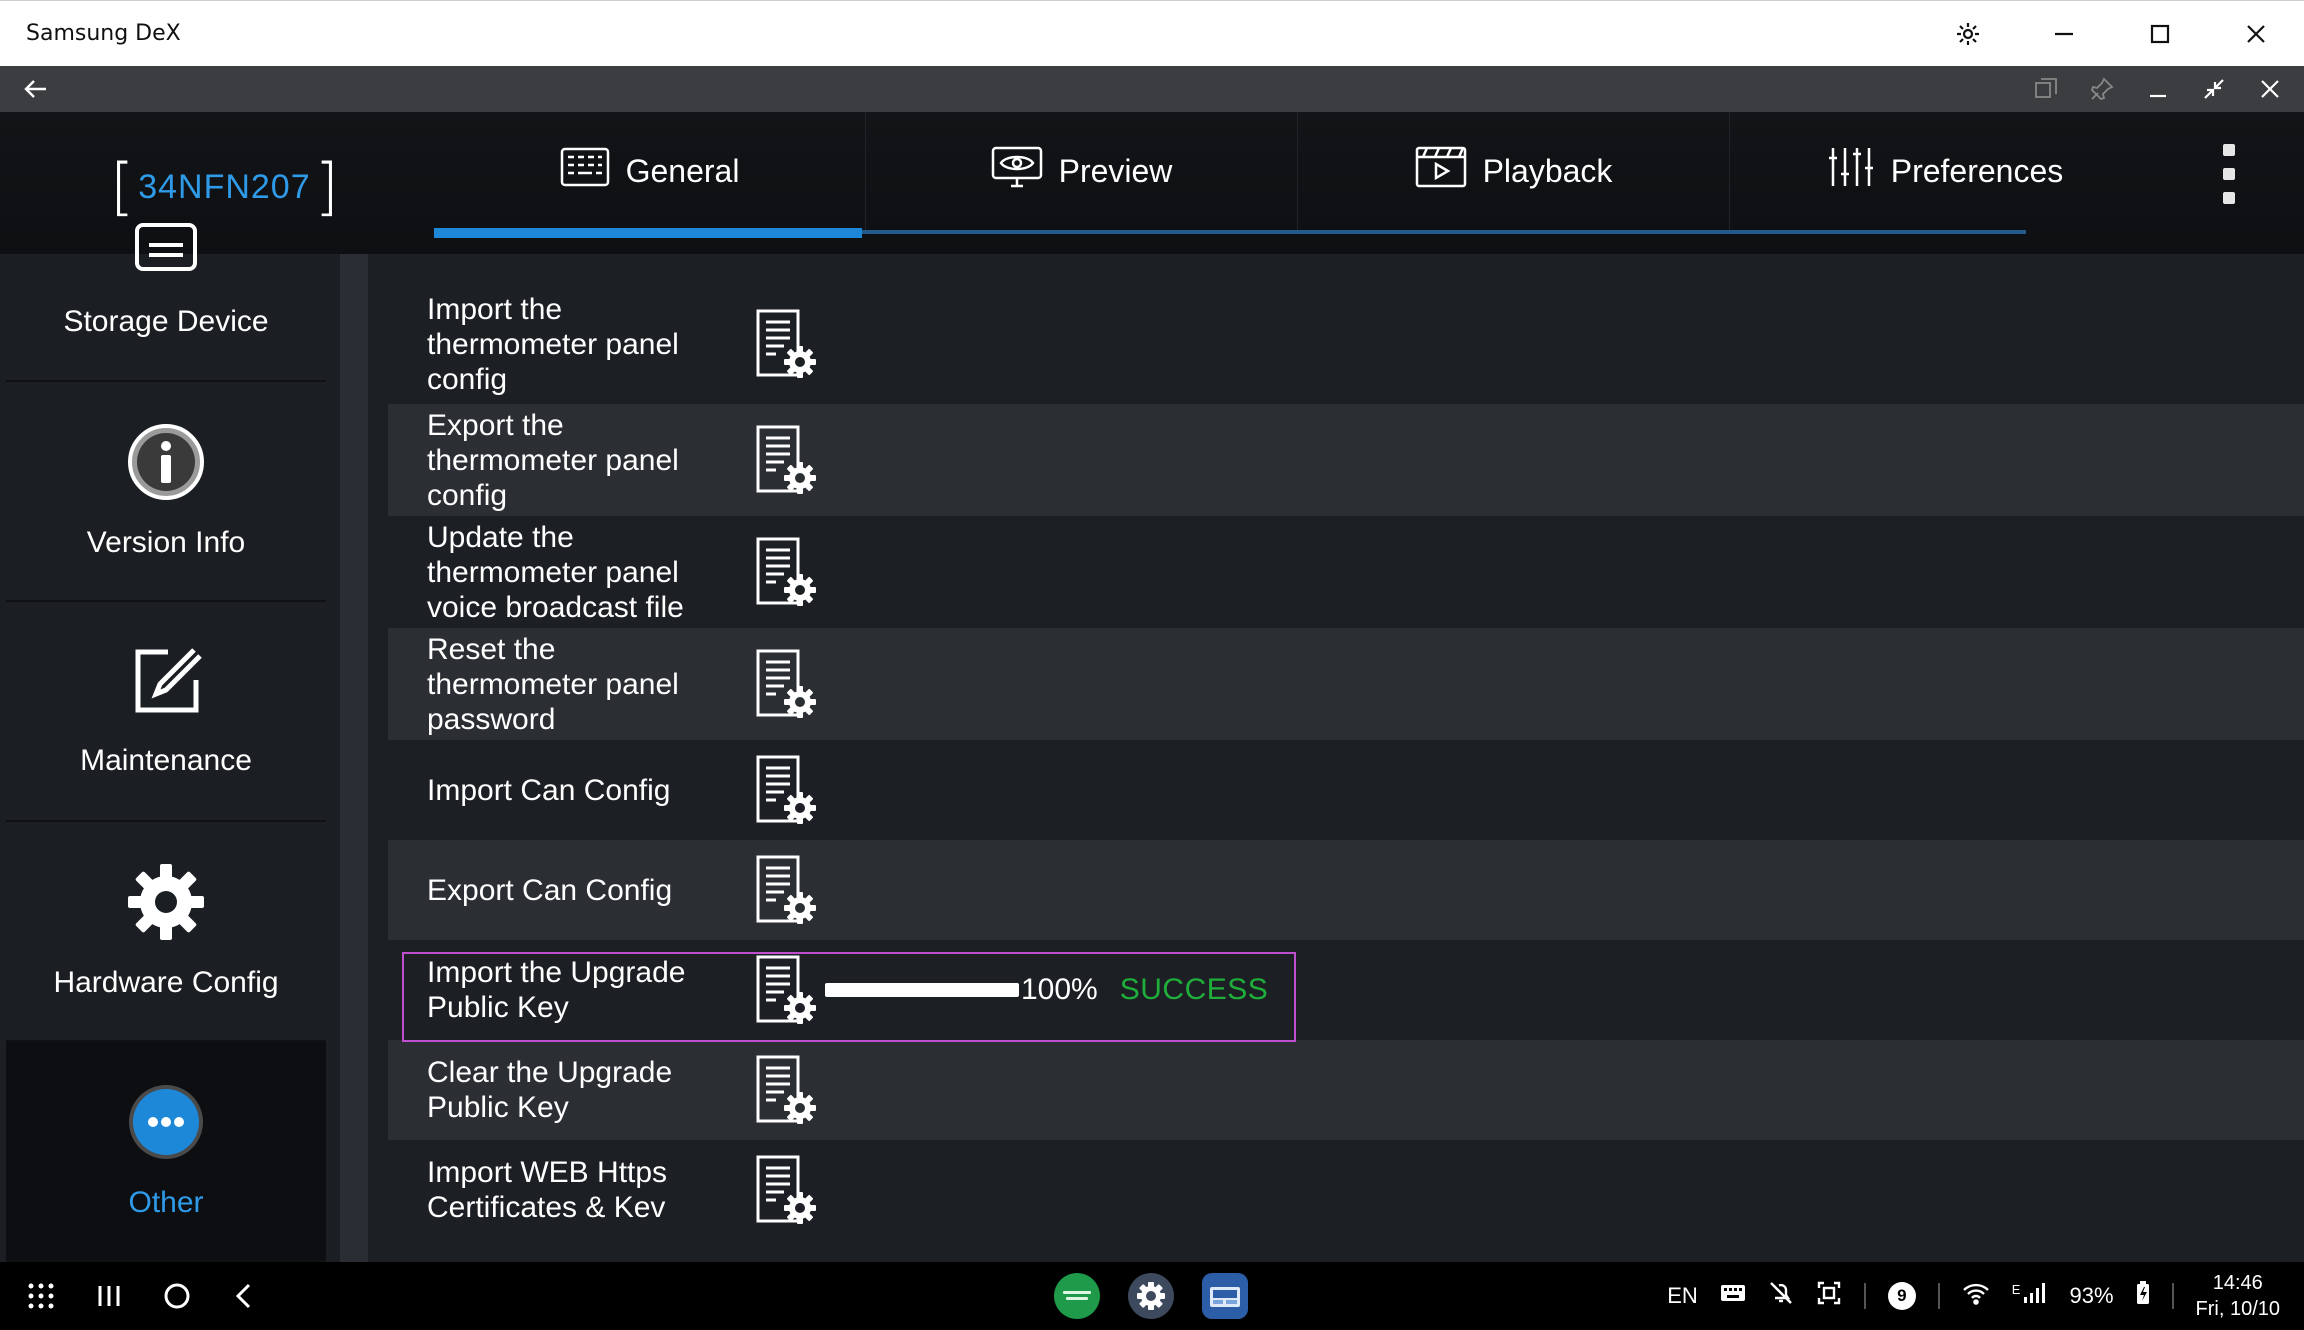 Image resolution: width=2304 pixels, height=1330 pixels. I want to click on notification-badge: 9, so click(1901, 1296).